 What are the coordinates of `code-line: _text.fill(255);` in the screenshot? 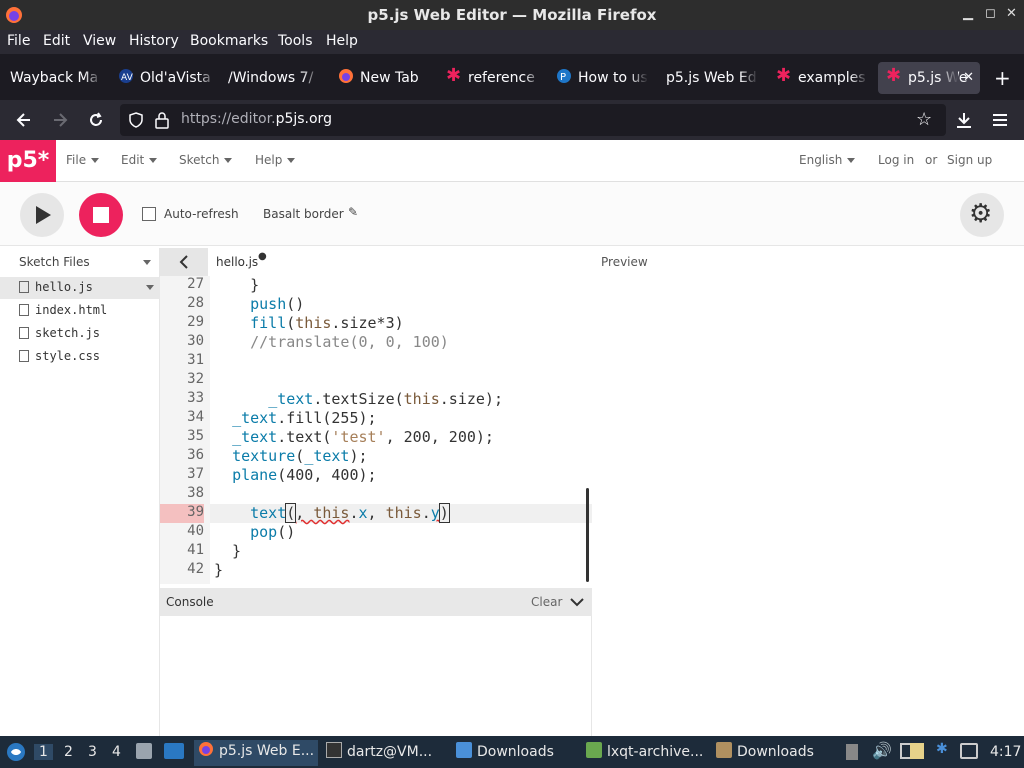 It's located at (295, 418).